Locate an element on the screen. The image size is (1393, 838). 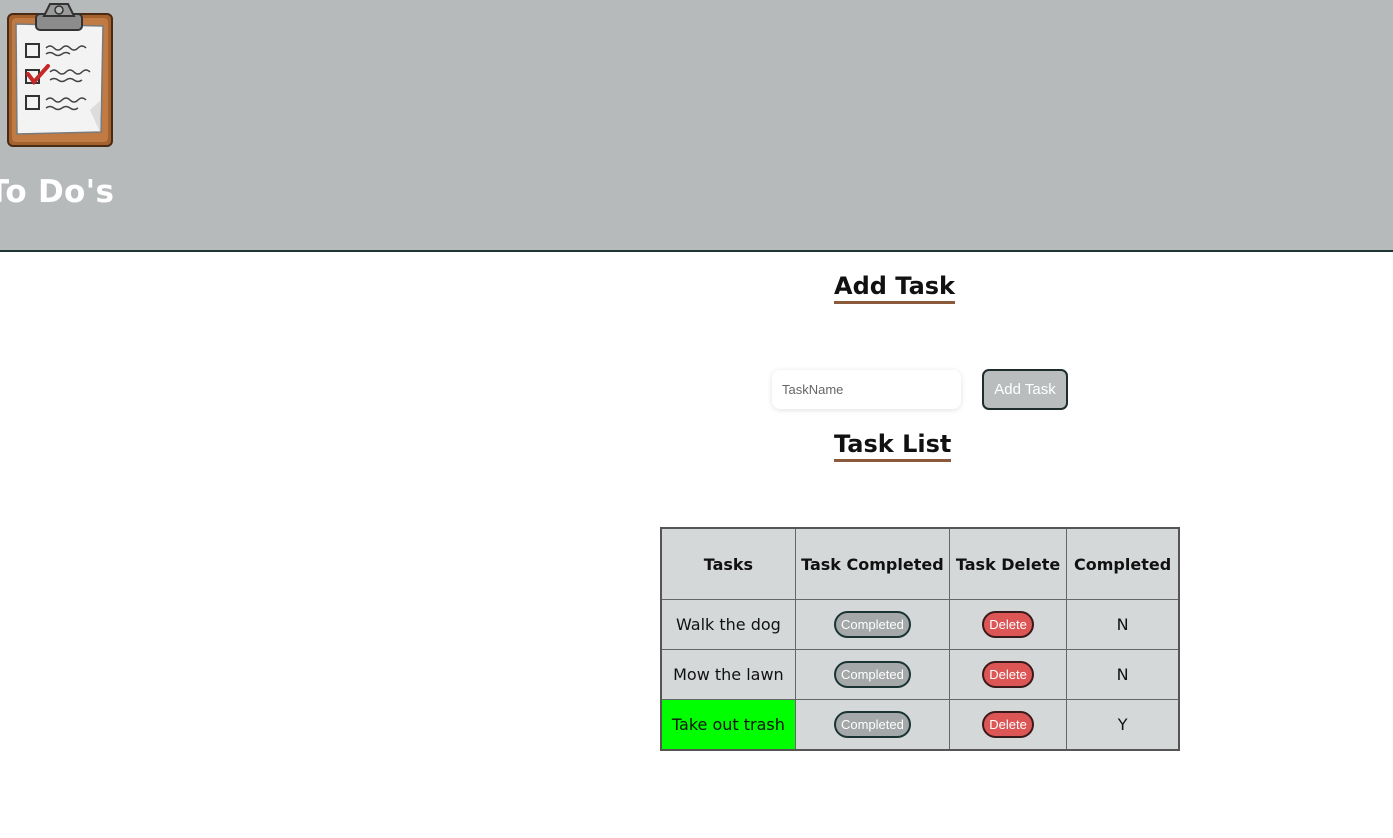
column-header-task-completed: Task Completed is located at coordinates (872, 563).